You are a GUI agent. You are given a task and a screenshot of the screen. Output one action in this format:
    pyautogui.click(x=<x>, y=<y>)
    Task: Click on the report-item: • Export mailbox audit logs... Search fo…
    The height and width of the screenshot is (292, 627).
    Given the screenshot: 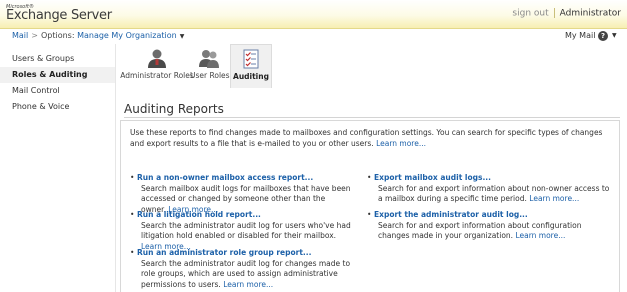 What is the action you would take?
    pyautogui.click(x=490, y=189)
    